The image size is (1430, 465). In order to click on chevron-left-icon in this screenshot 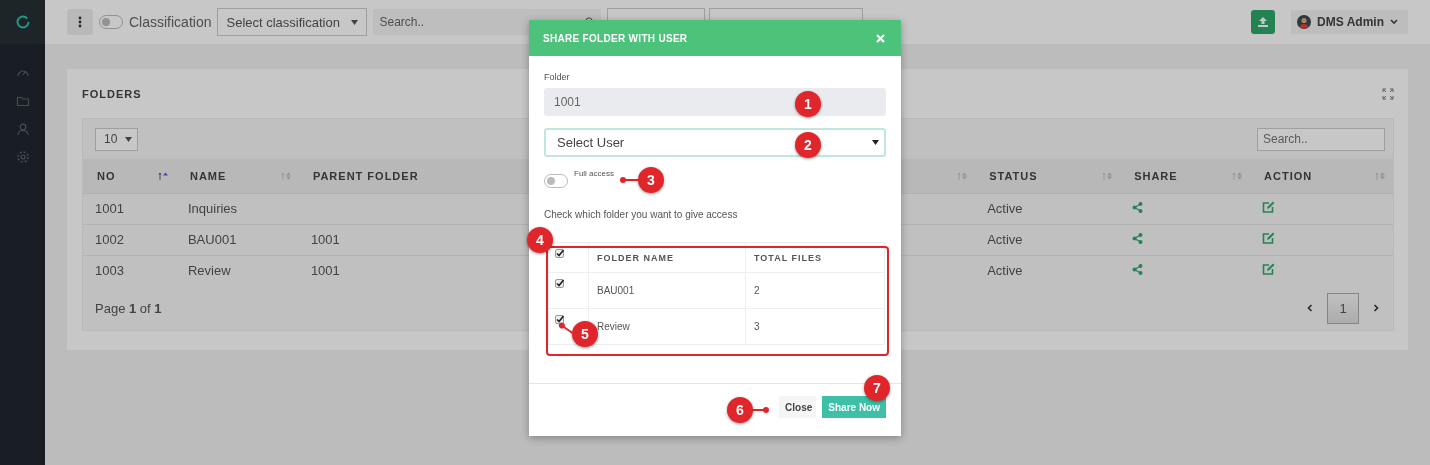, I will do `click(1310, 308)`.